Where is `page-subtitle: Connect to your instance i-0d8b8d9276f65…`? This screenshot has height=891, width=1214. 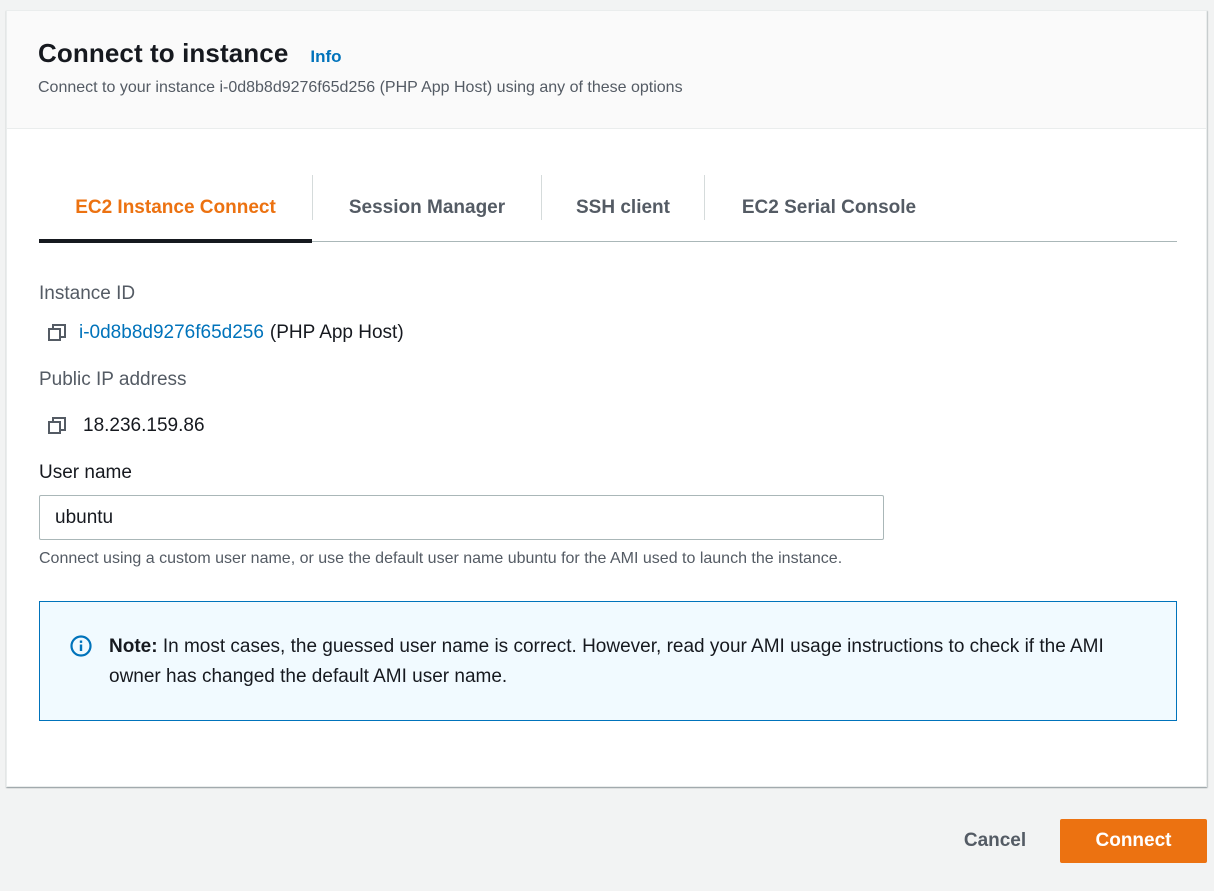
page-subtitle: Connect to your instance i-0d8b8d9276f65… is located at coordinates (360, 87).